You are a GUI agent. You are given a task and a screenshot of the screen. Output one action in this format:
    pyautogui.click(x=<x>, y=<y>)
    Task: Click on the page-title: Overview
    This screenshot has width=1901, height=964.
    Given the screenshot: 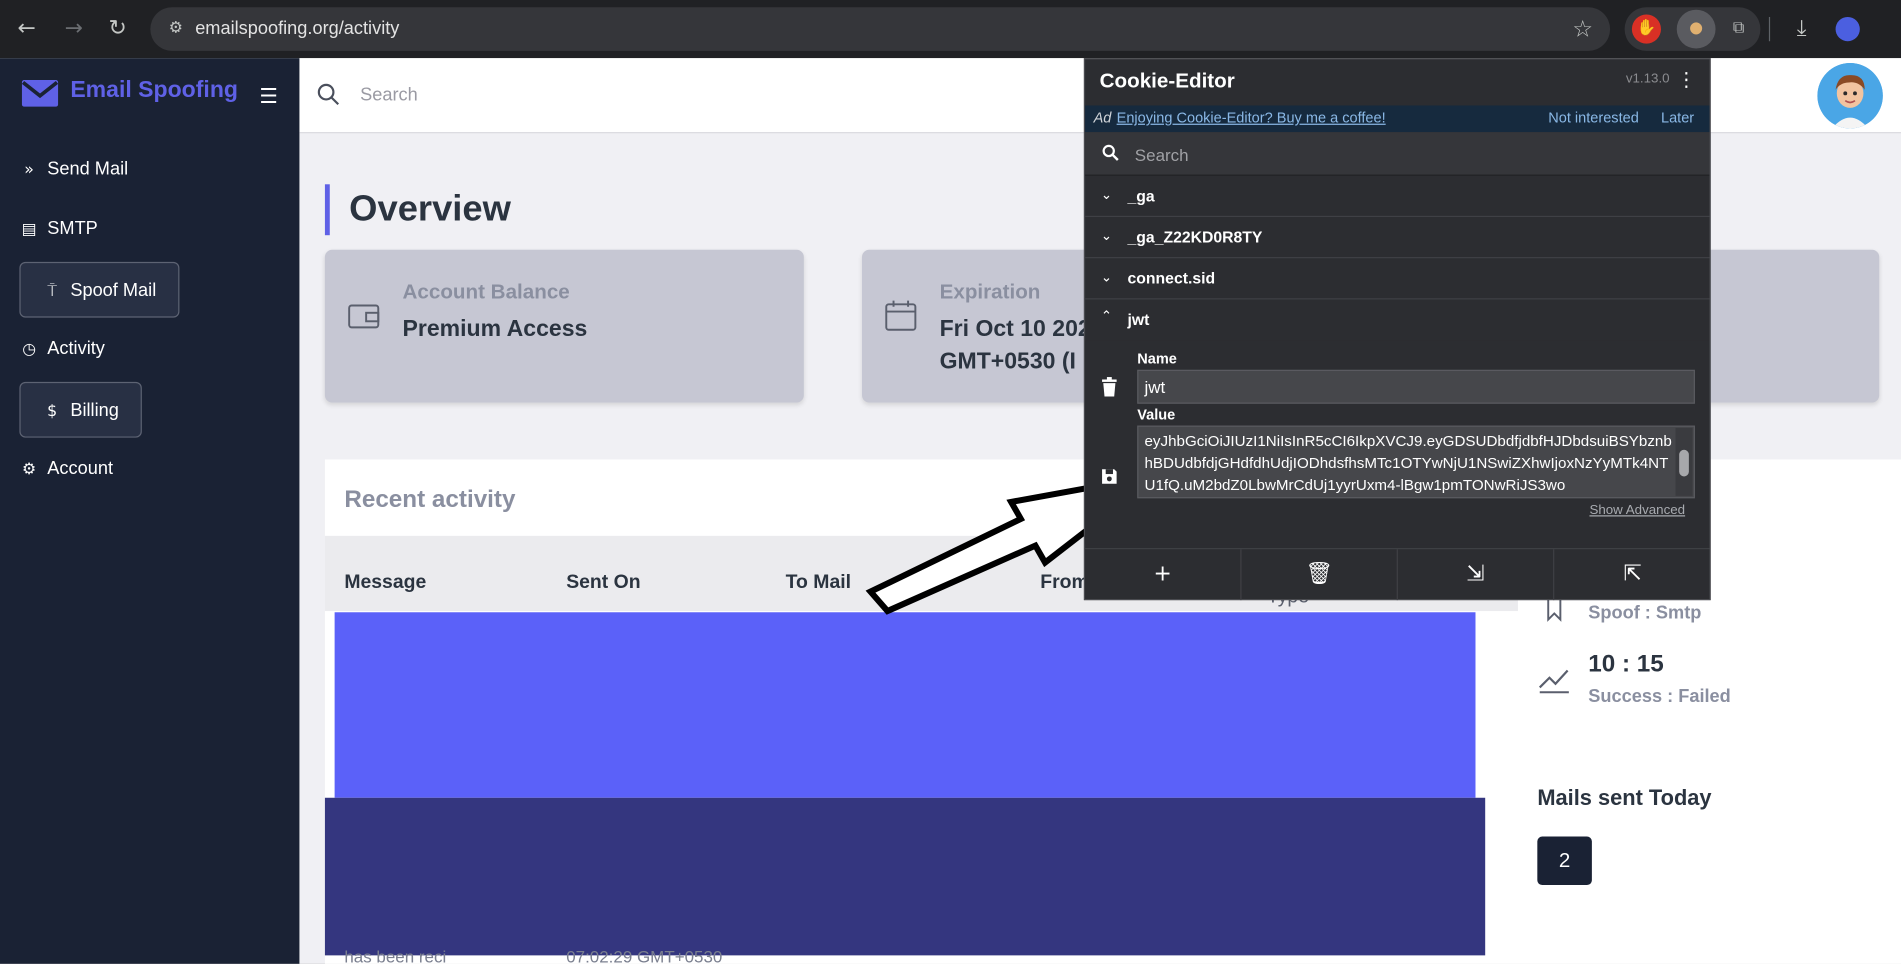 What is the action you would take?
    pyautogui.click(x=430, y=209)
    